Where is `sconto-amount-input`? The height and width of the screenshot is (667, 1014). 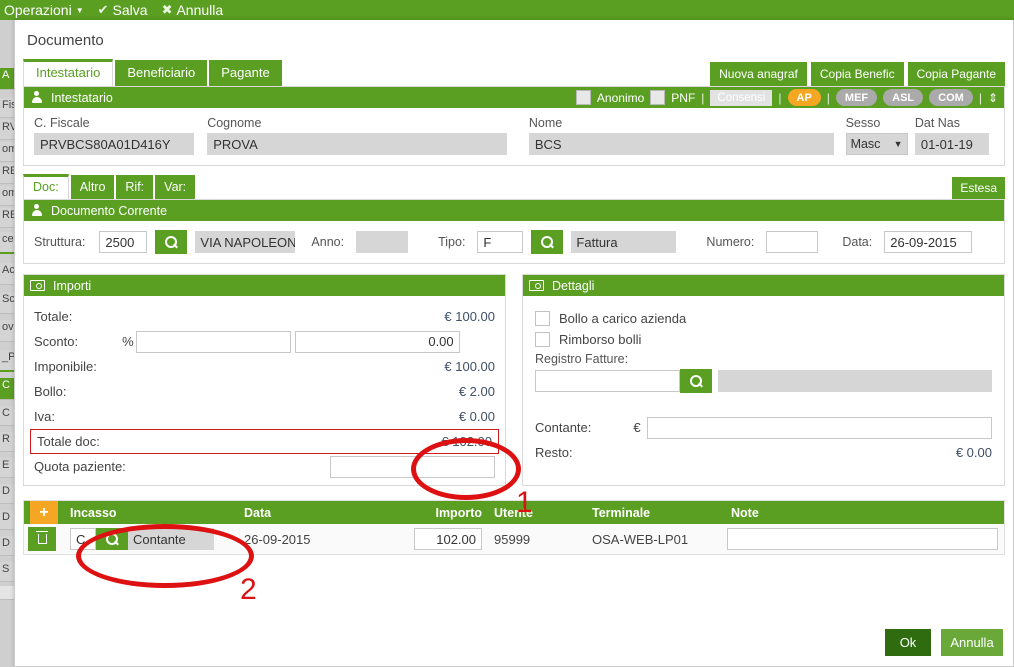
sconto-amount-input is located at coordinates (377, 341).